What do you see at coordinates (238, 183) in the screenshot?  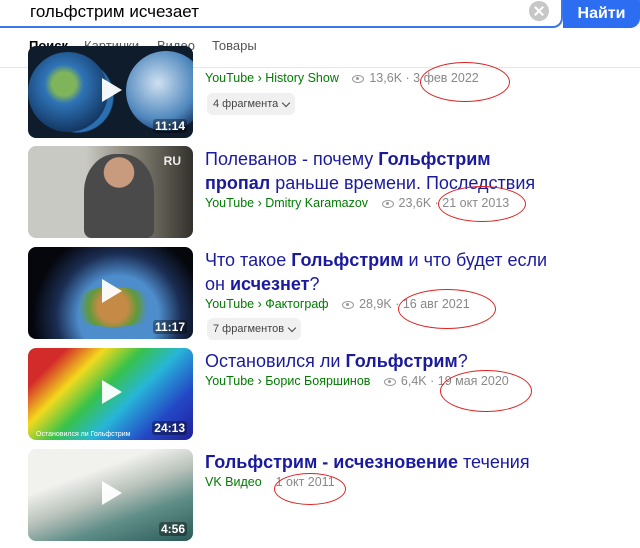 I see `title-highlight: пропал` at bounding box center [238, 183].